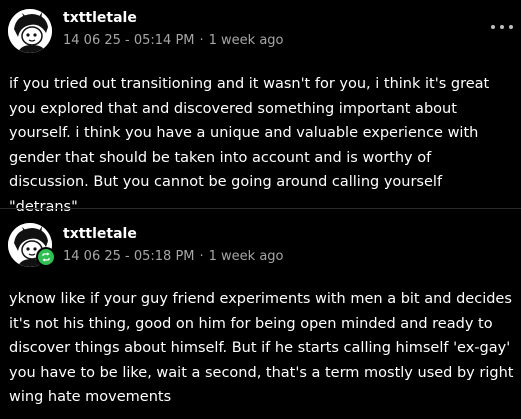  I want to click on repost-icon, so click(46, 257).